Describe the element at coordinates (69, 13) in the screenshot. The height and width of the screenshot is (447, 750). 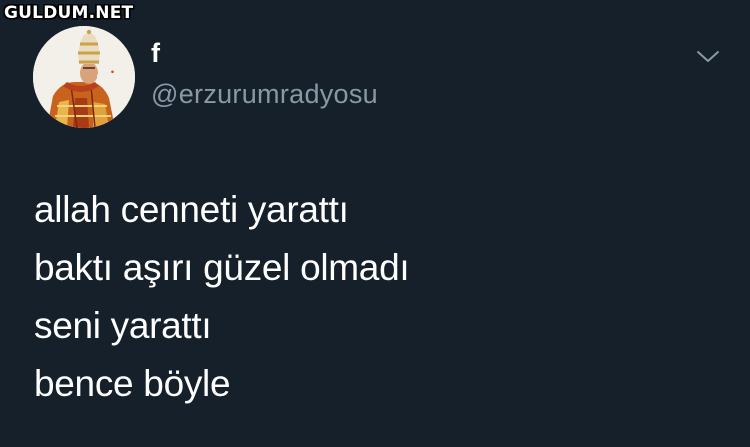
I see `watermark-logo: GULDUM.NET` at that location.